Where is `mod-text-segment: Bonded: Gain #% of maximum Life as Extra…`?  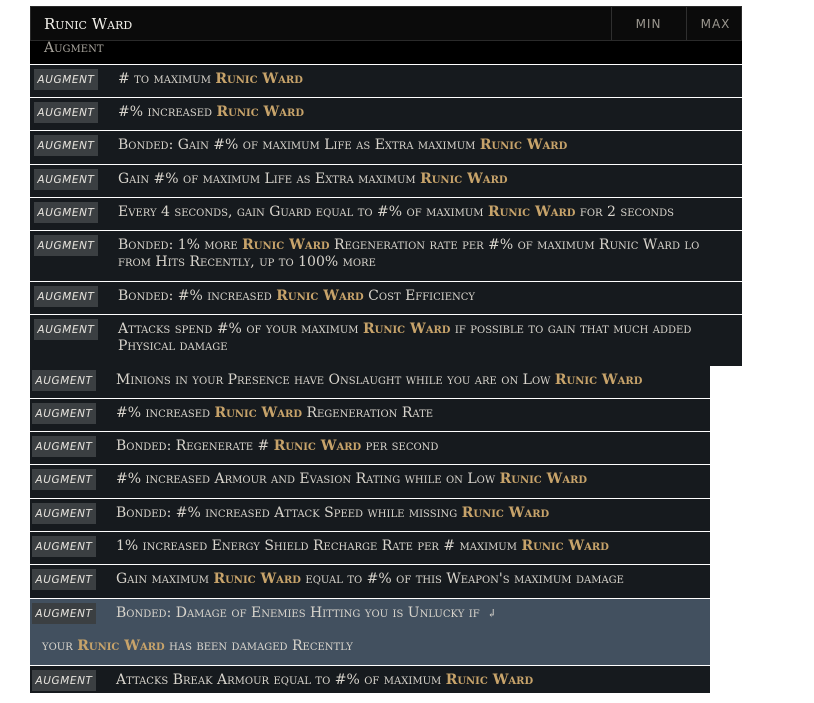
mod-text-segment: Bonded: Gain #% of maximum Life as Extra… is located at coordinates (299, 145).